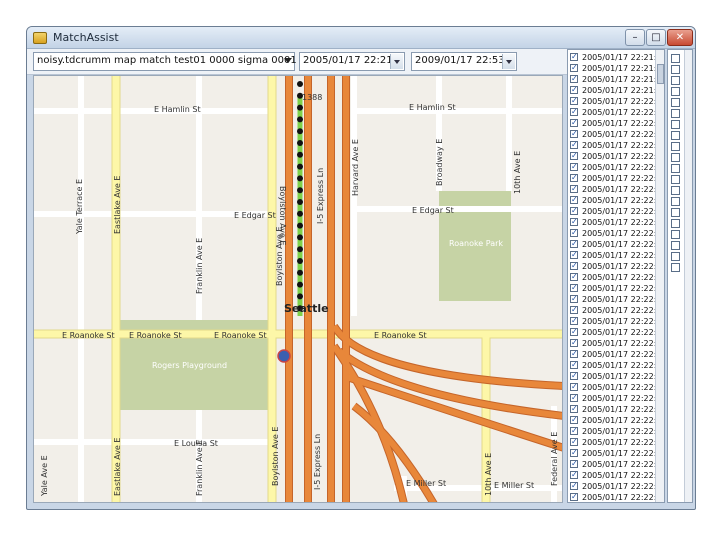  I want to click on list-scrollbar, so click(659, 276).